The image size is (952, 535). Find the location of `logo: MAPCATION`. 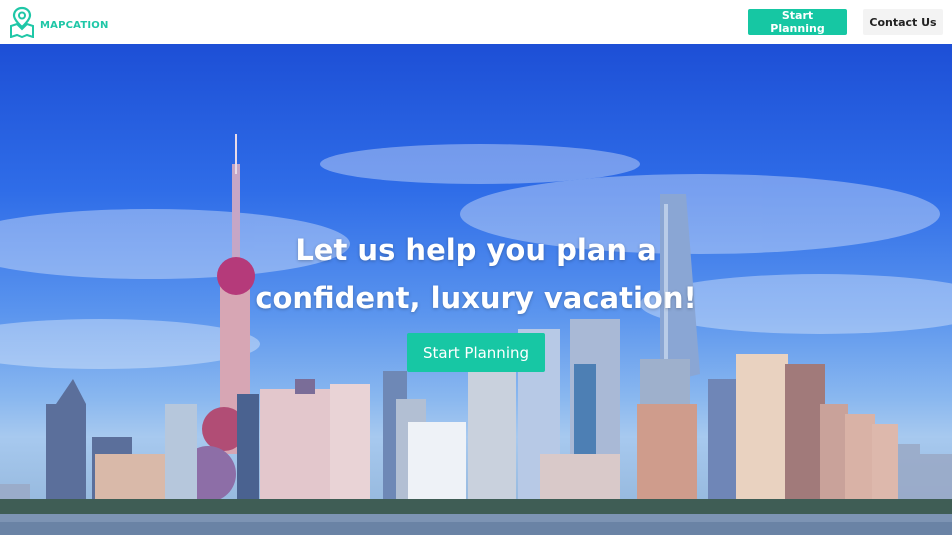

logo: MAPCATION is located at coordinates (58, 22).